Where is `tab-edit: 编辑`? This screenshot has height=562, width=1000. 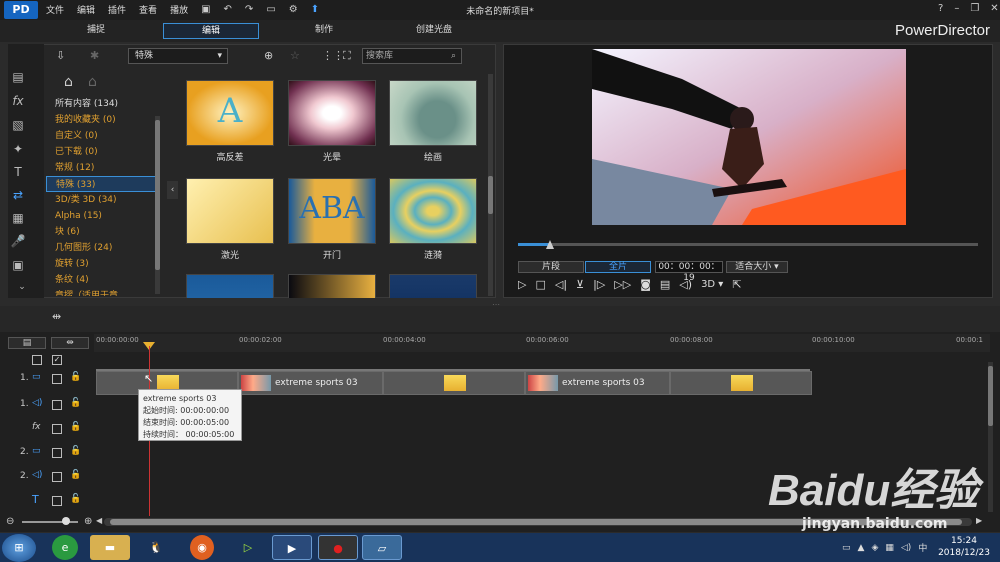 tab-edit: 编辑 is located at coordinates (211, 31).